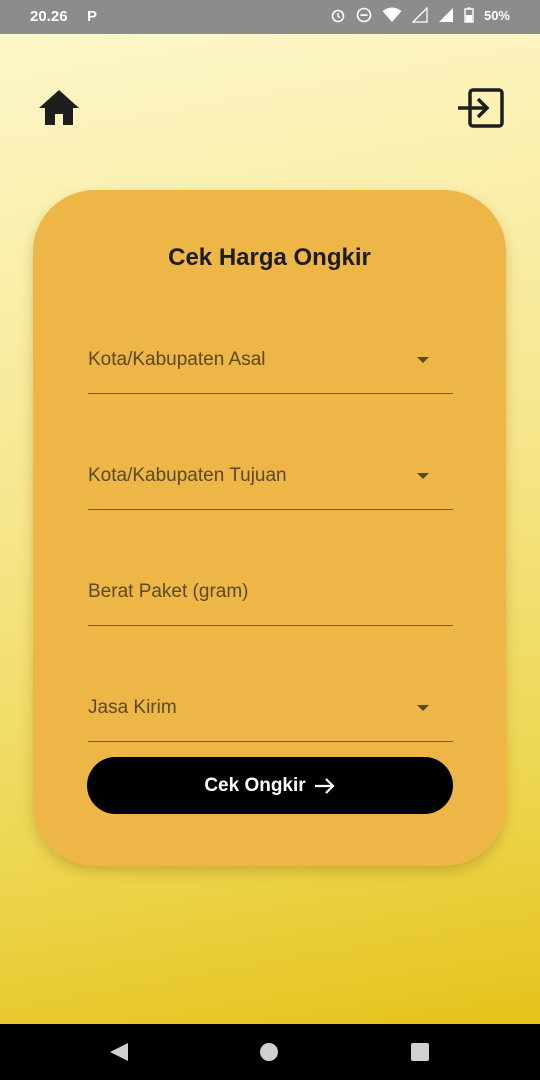 The image size is (540, 1080). Describe the element at coordinates (177, 359) in the screenshot. I see `origin-city-label: Kota/Kabupaten Asal` at that location.